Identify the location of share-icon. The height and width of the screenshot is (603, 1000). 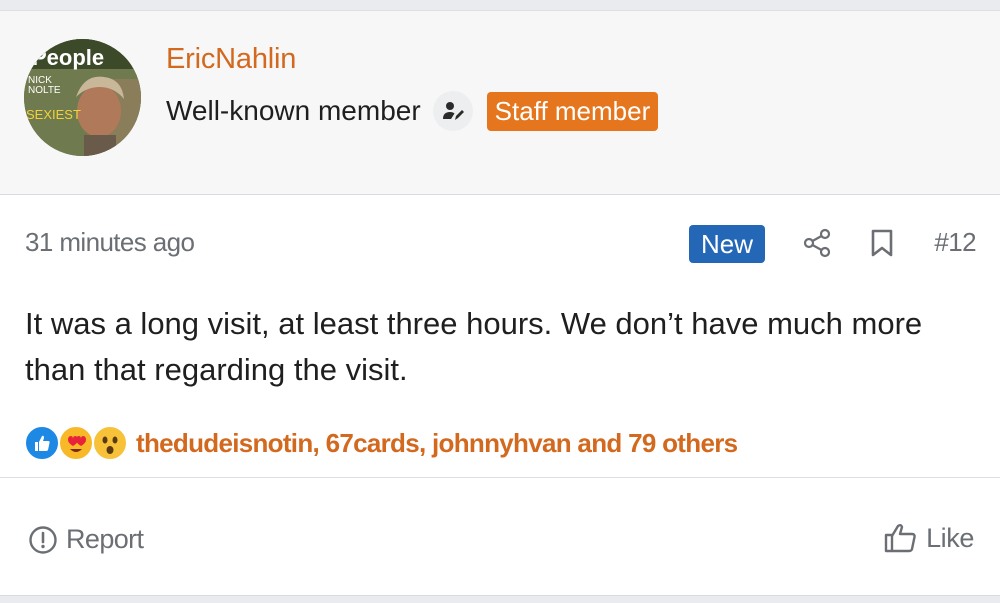
(817, 243).